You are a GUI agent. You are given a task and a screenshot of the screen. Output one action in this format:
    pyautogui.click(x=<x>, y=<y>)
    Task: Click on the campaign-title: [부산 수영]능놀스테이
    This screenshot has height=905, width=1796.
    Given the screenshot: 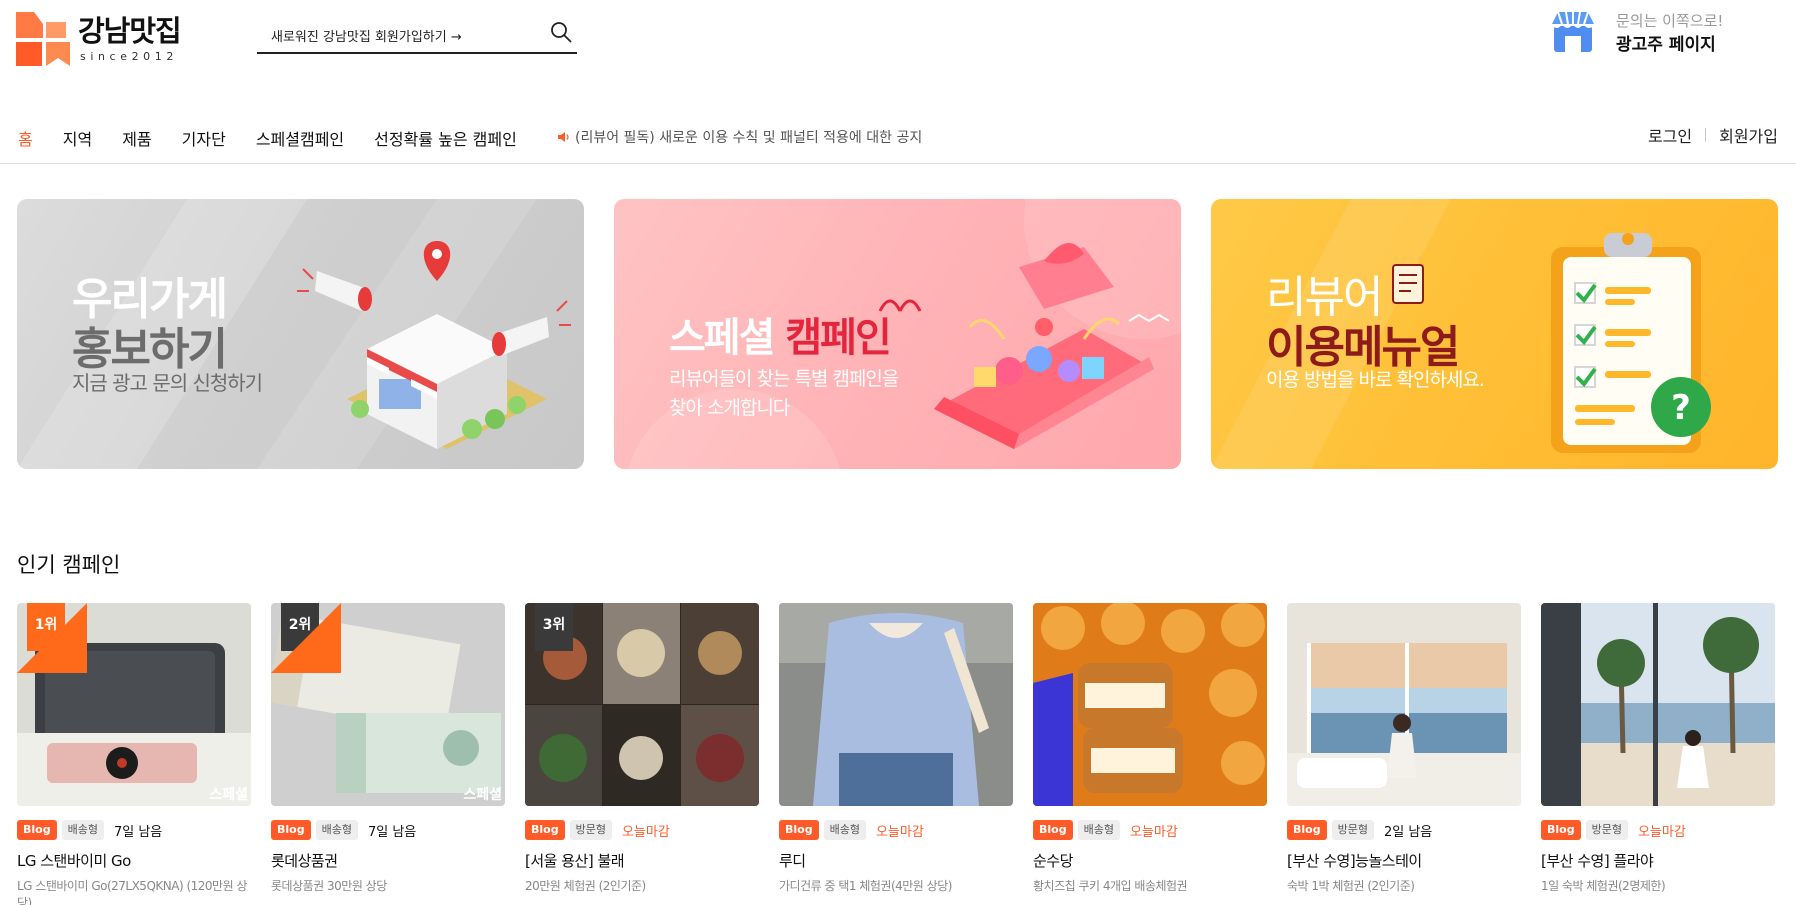 What is the action you would take?
    pyautogui.click(x=1354, y=860)
    